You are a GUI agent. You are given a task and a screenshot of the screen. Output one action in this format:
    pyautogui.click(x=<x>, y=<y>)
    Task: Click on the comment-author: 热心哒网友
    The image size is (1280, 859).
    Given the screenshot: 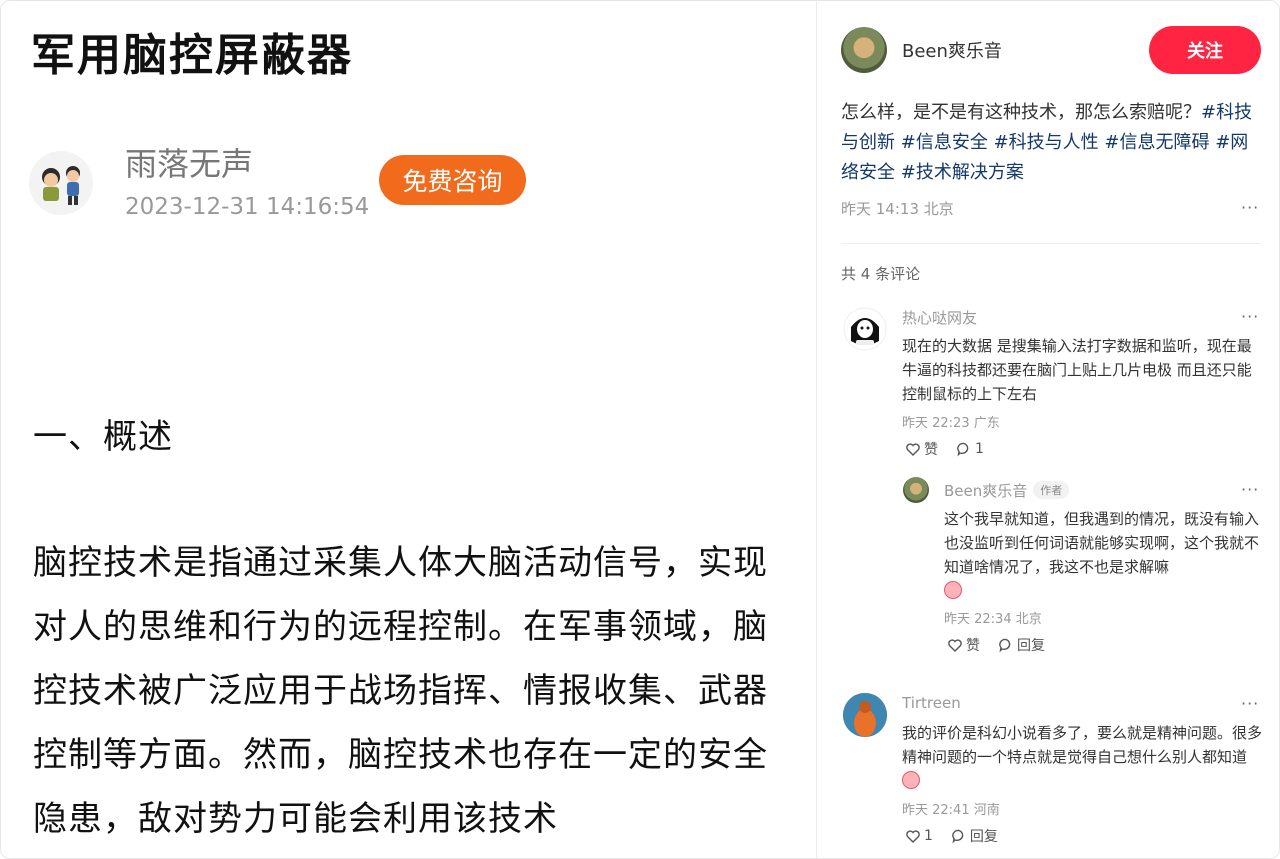 What is the action you would take?
    pyautogui.click(x=939, y=317)
    